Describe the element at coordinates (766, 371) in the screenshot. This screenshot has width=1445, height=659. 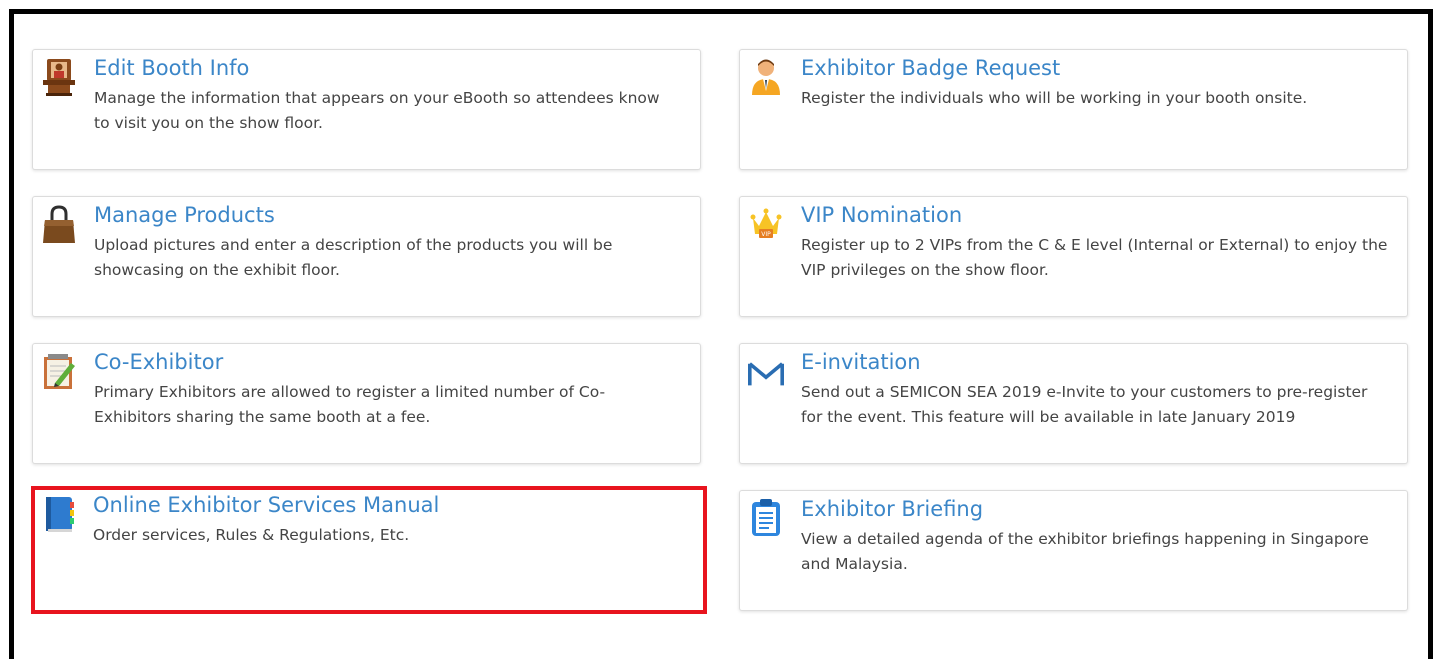
I see `mail-icon` at that location.